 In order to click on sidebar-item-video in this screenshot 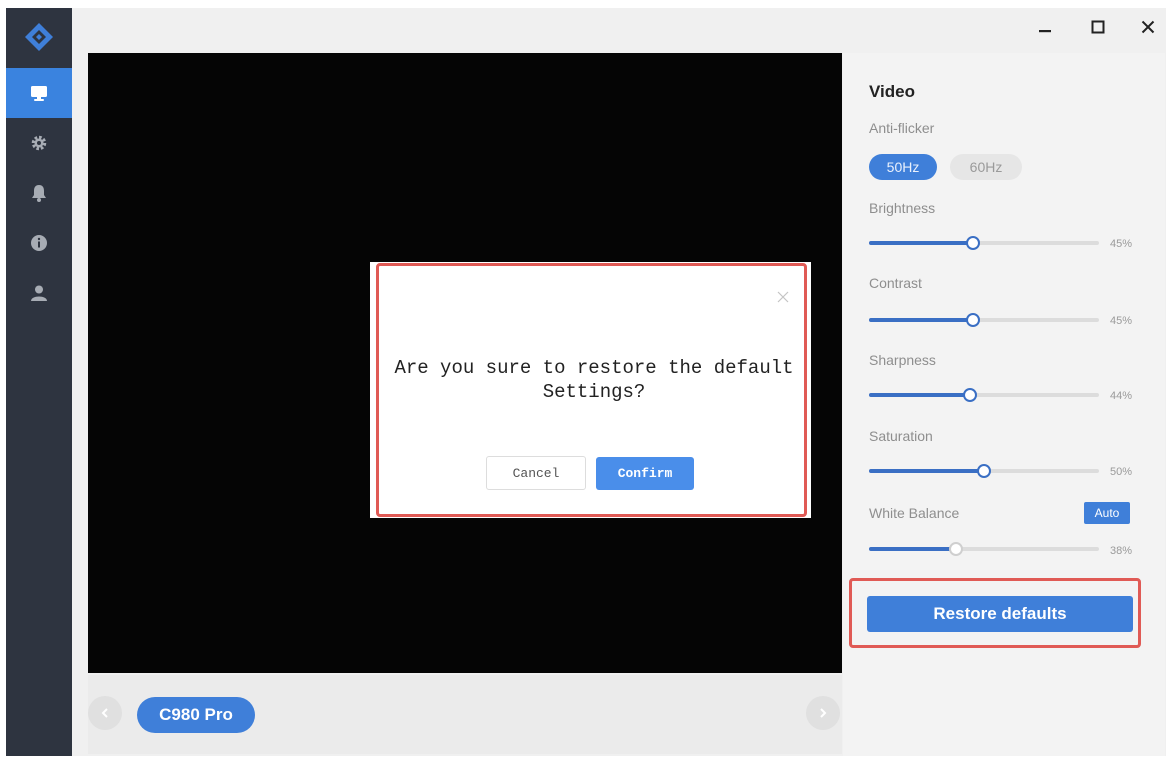, I will do `click(39, 93)`.